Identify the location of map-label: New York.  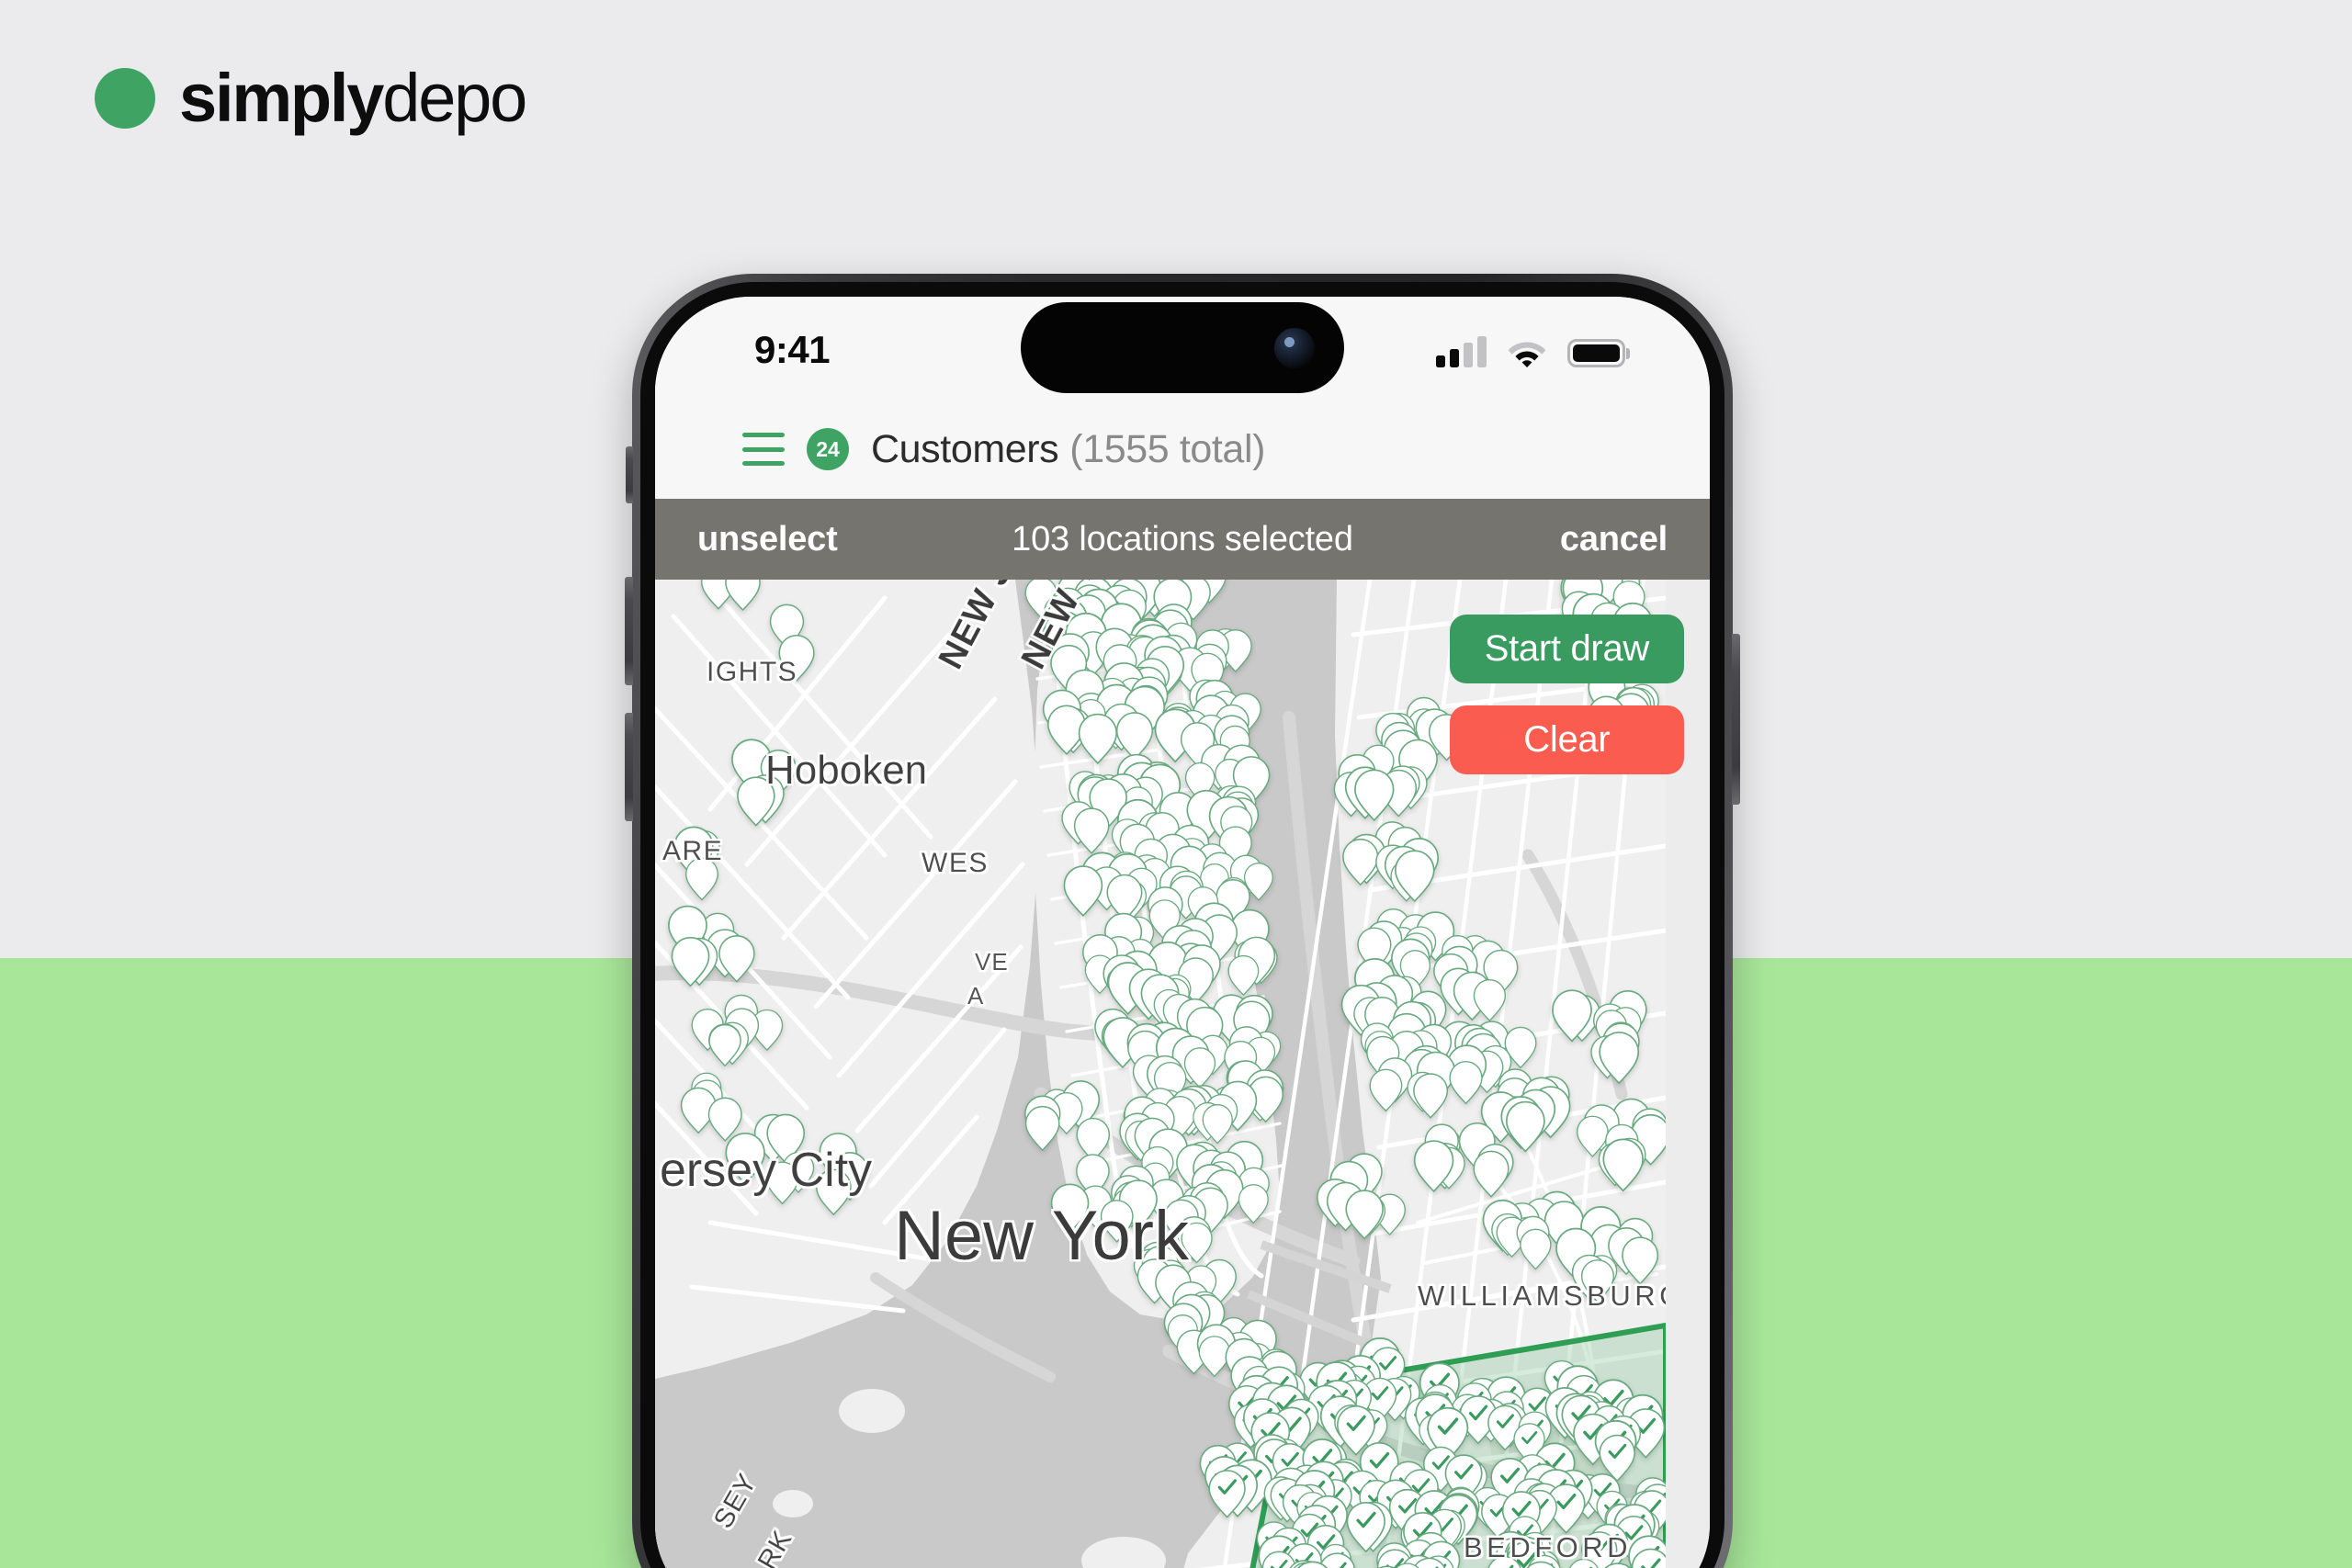
(1042, 1236).